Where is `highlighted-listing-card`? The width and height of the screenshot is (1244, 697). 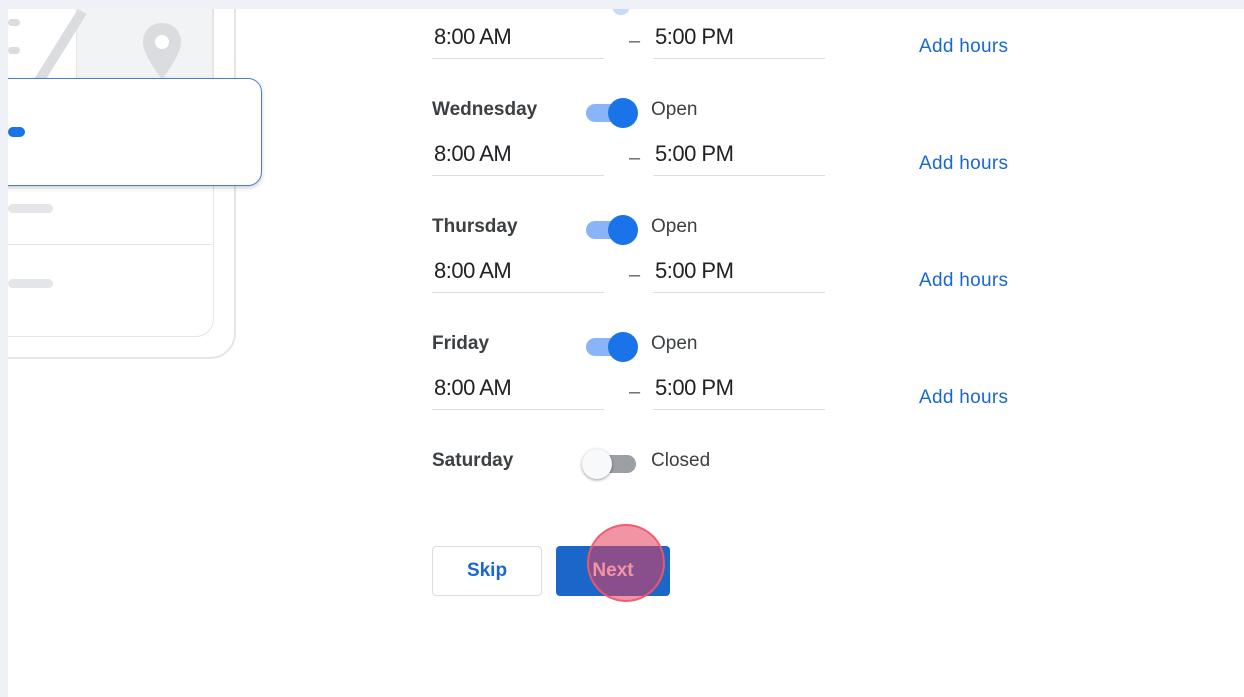
highlighted-listing-card is located at coordinates (135, 132).